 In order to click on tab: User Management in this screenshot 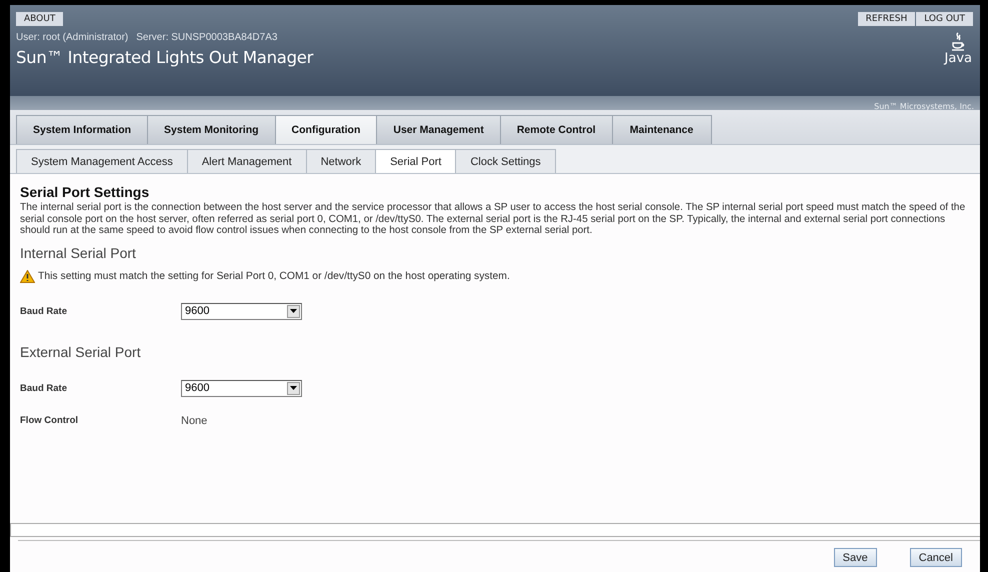, I will do `click(438, 129)`.